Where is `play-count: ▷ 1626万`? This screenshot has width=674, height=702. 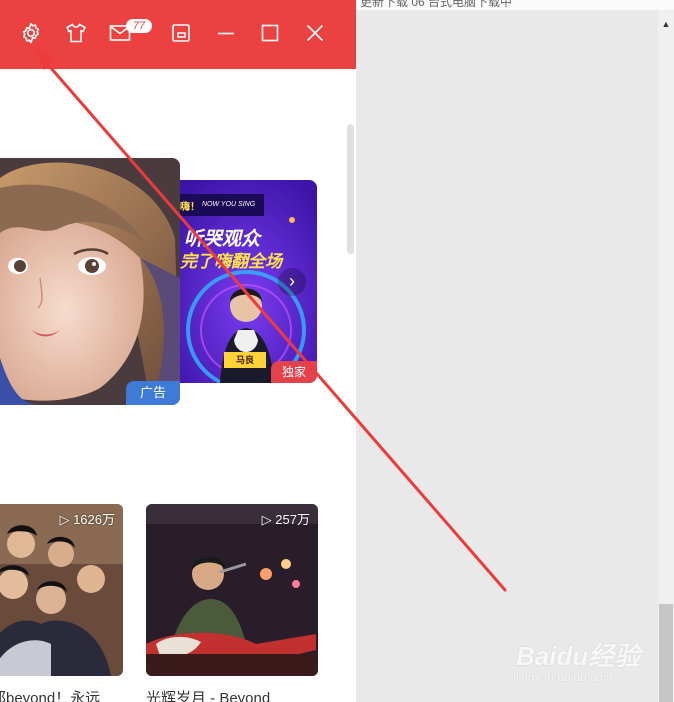
play-count: ▷ 1626万 is located at coordinates (87, 518).